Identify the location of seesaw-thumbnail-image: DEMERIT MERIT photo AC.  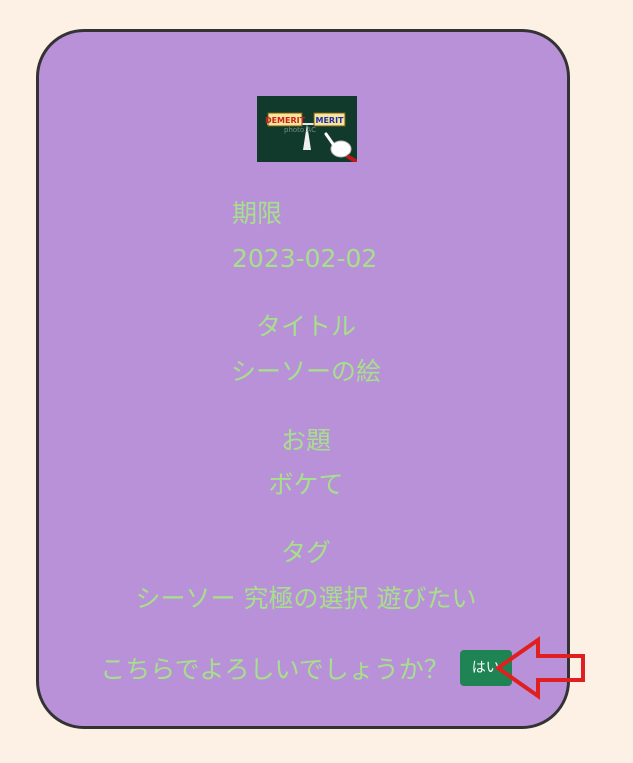
(307, 129).